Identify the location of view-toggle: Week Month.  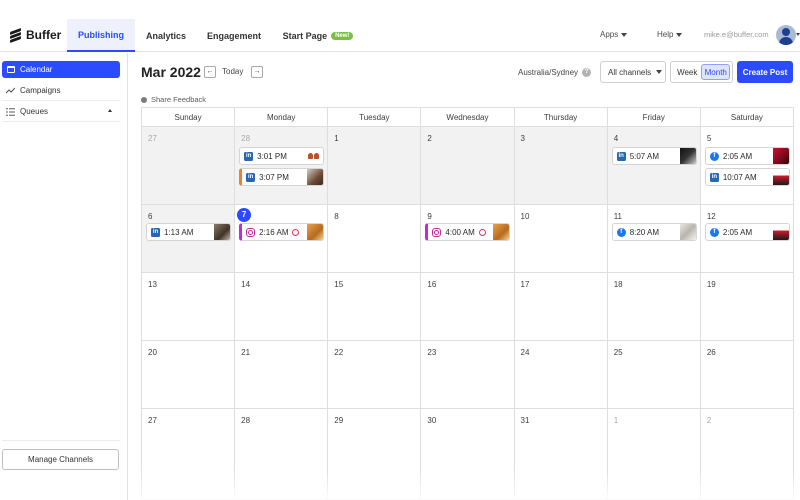
(701, 72).